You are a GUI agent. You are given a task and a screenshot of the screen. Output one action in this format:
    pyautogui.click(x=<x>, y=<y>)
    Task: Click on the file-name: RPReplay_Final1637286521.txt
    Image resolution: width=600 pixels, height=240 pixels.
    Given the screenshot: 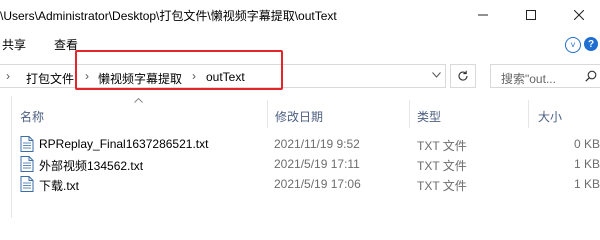 What is the action you would take?
    pyautogui.click(x=124, y=144)
    